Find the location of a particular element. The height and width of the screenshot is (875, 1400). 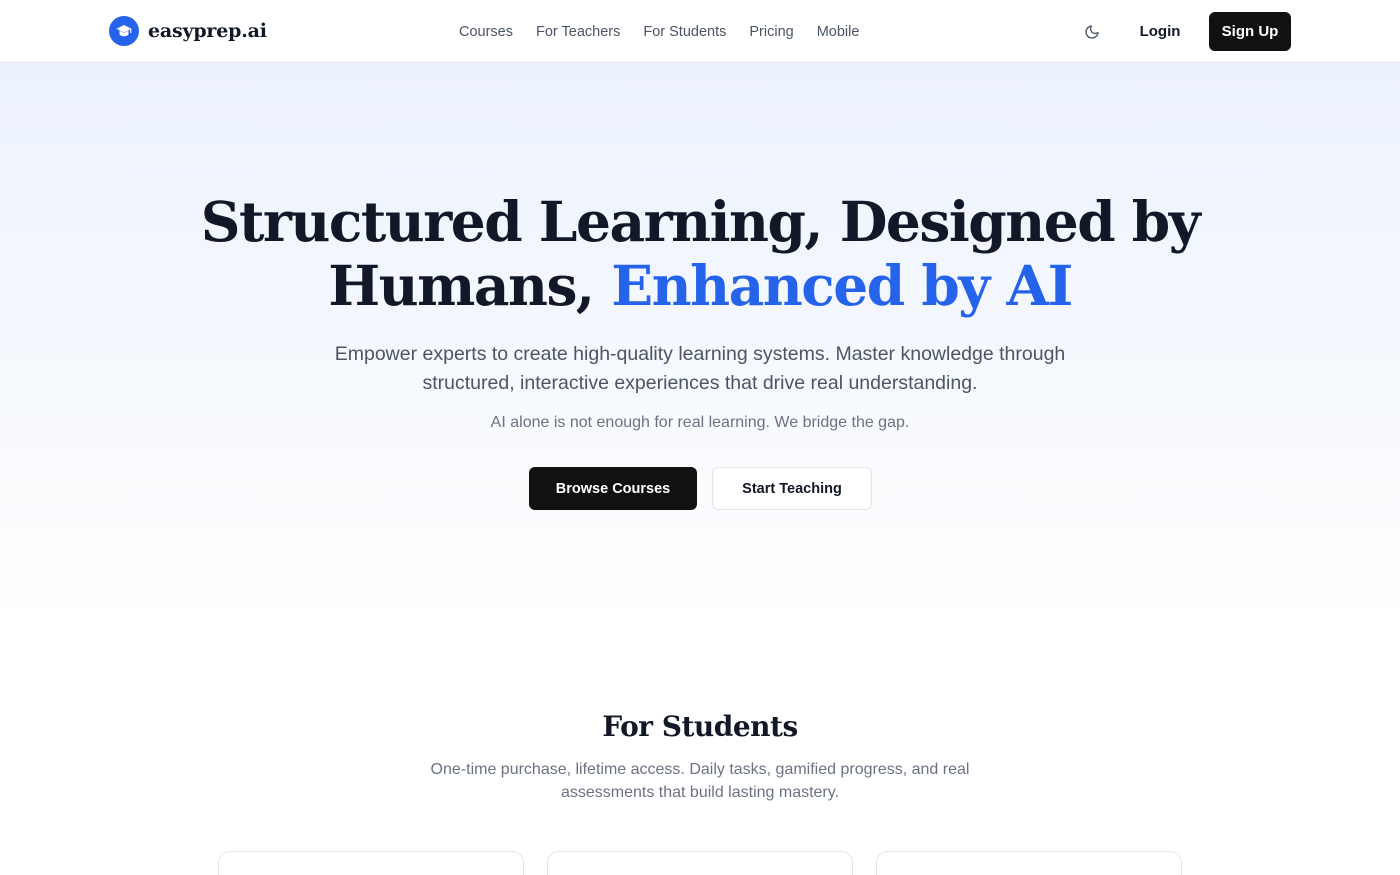

nav-pricing: Pricing is located at coordinates (771, 32).